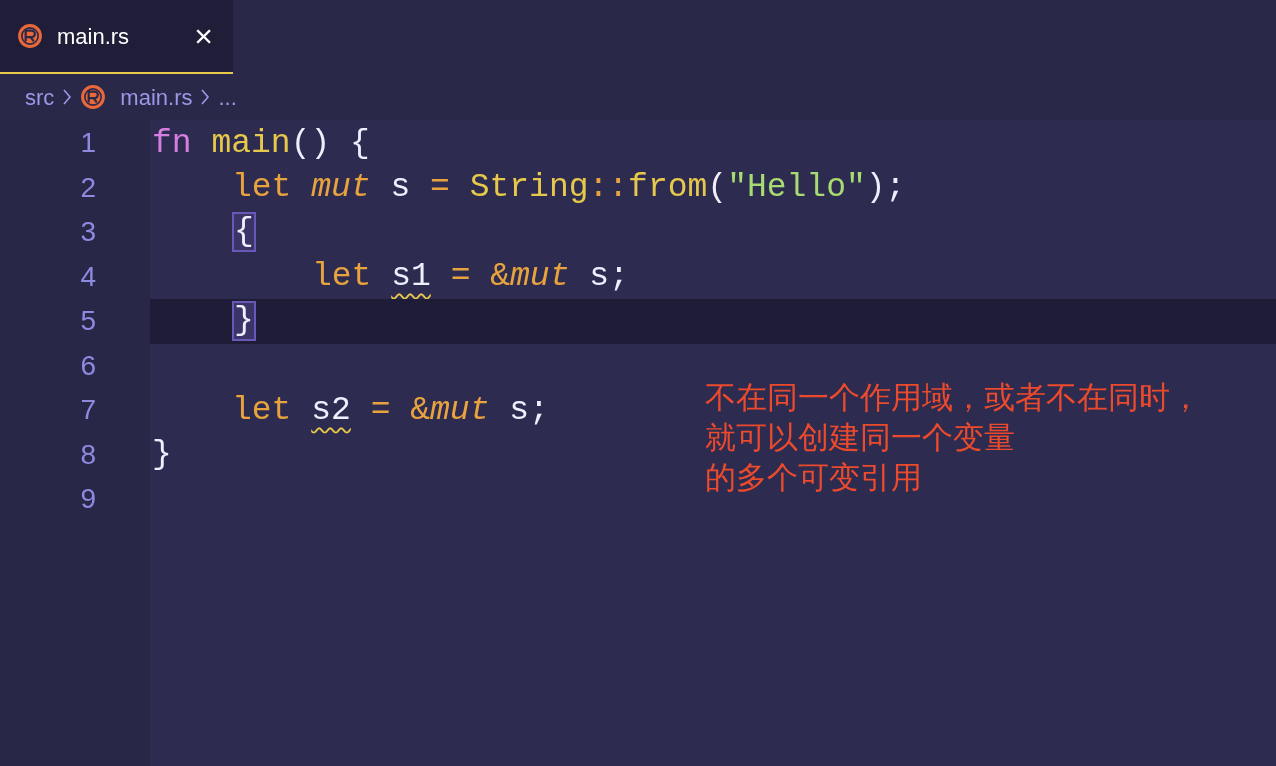  I want to click on code-token: fn, so click(172, 143).